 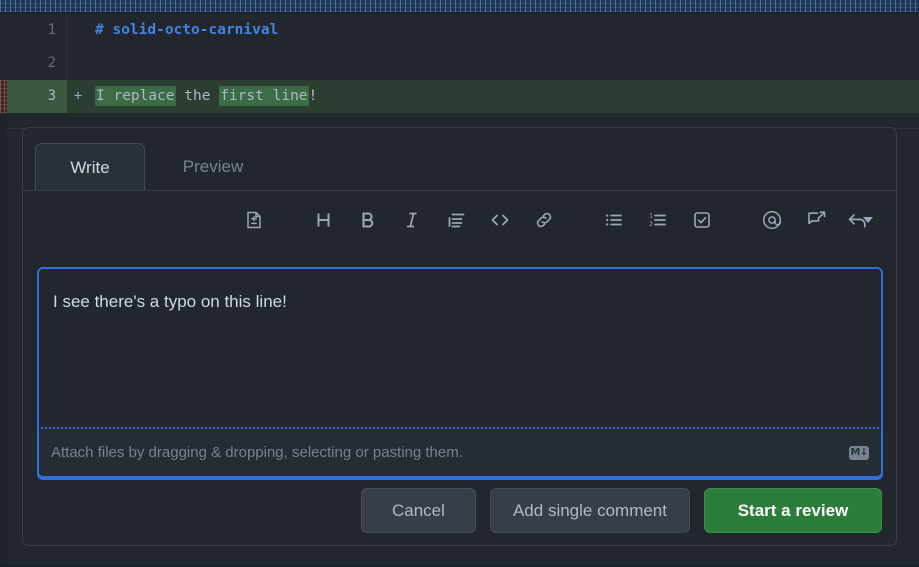 I want to click on link-icon, so click(x=544, y=220).